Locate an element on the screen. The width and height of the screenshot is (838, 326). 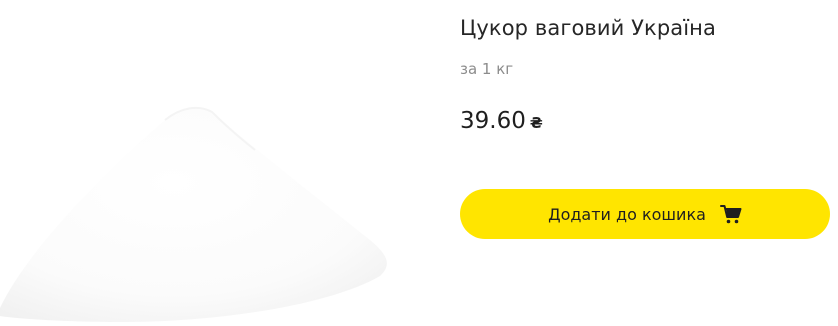
price-amount: 39.60 is located at coordinates (493, 121).